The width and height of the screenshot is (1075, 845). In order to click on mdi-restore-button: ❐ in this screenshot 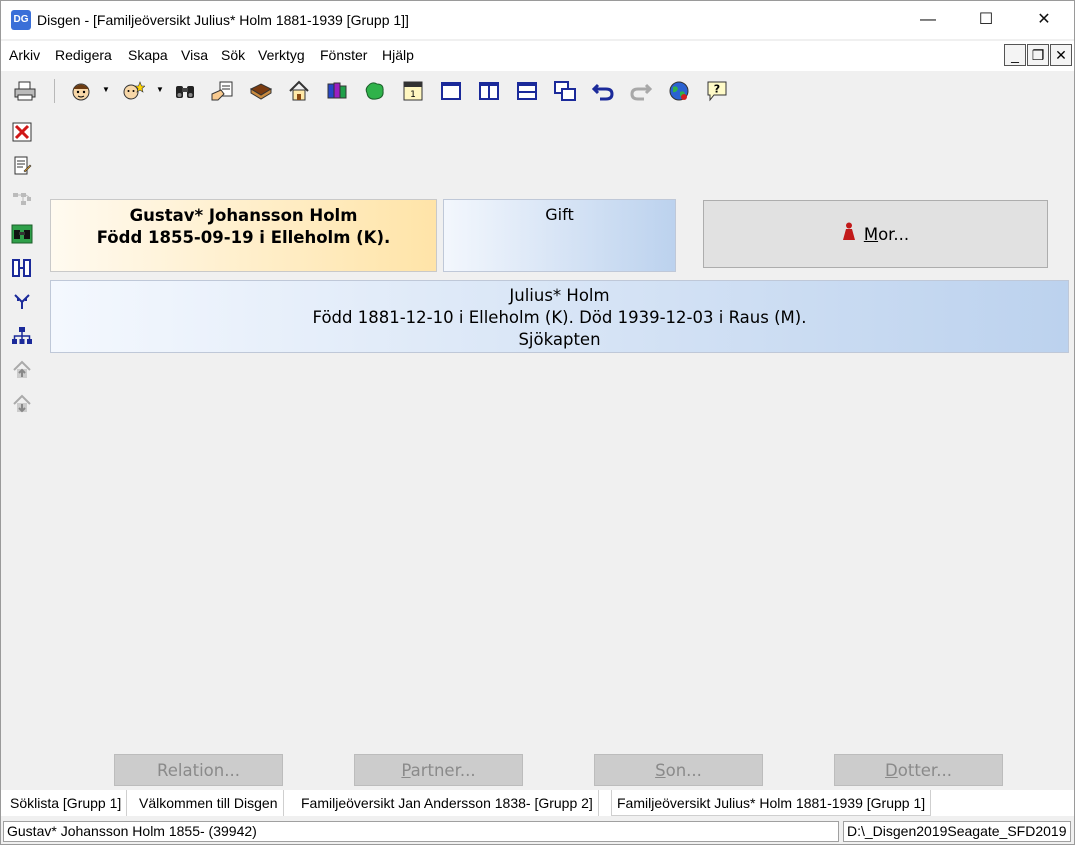, I will do `click(1038, 55)`.